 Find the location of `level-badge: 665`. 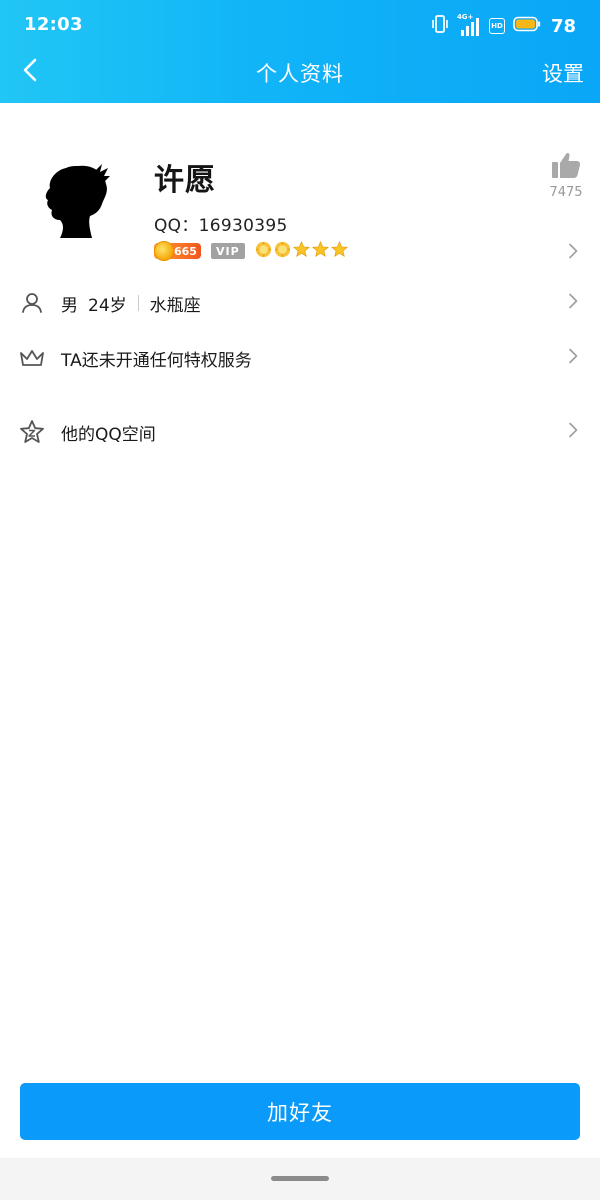

level-badge: 665 is located at coordinates (177, 251).